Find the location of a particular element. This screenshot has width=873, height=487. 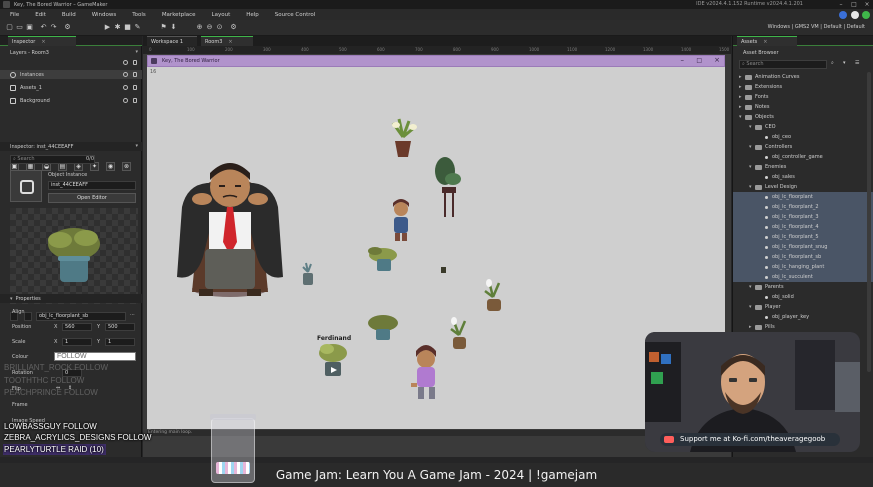

asset-object: obj_lc_floorplant_3 is located at coordinates (803, 217).